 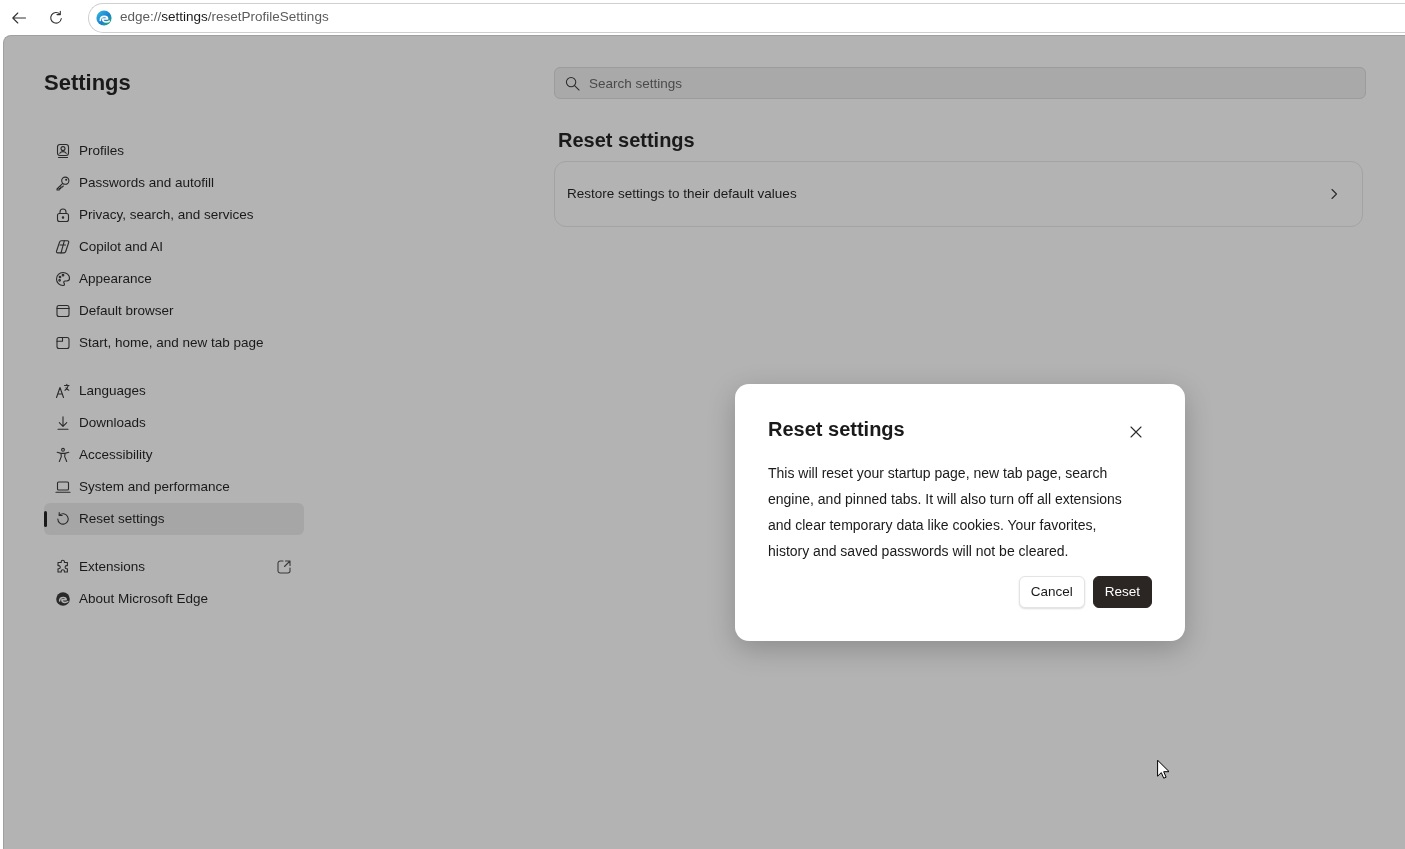 What do you see at coordinates (284, 567) in the screenshot?
I see `external-link-icon` at bounding box center [284, 567].